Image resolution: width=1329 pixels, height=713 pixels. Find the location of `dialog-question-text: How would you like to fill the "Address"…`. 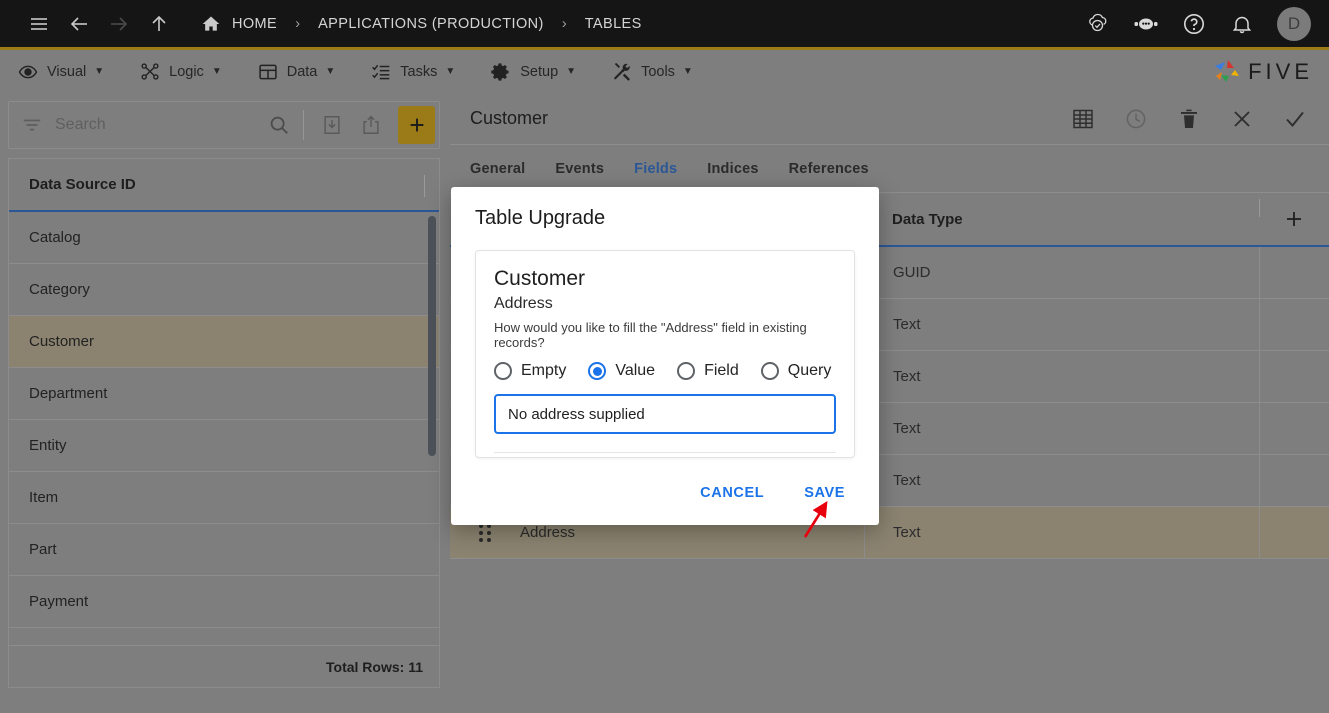

dialog-question-text: How would you like to fill the "Address"… is located at coordinates (650, 335).